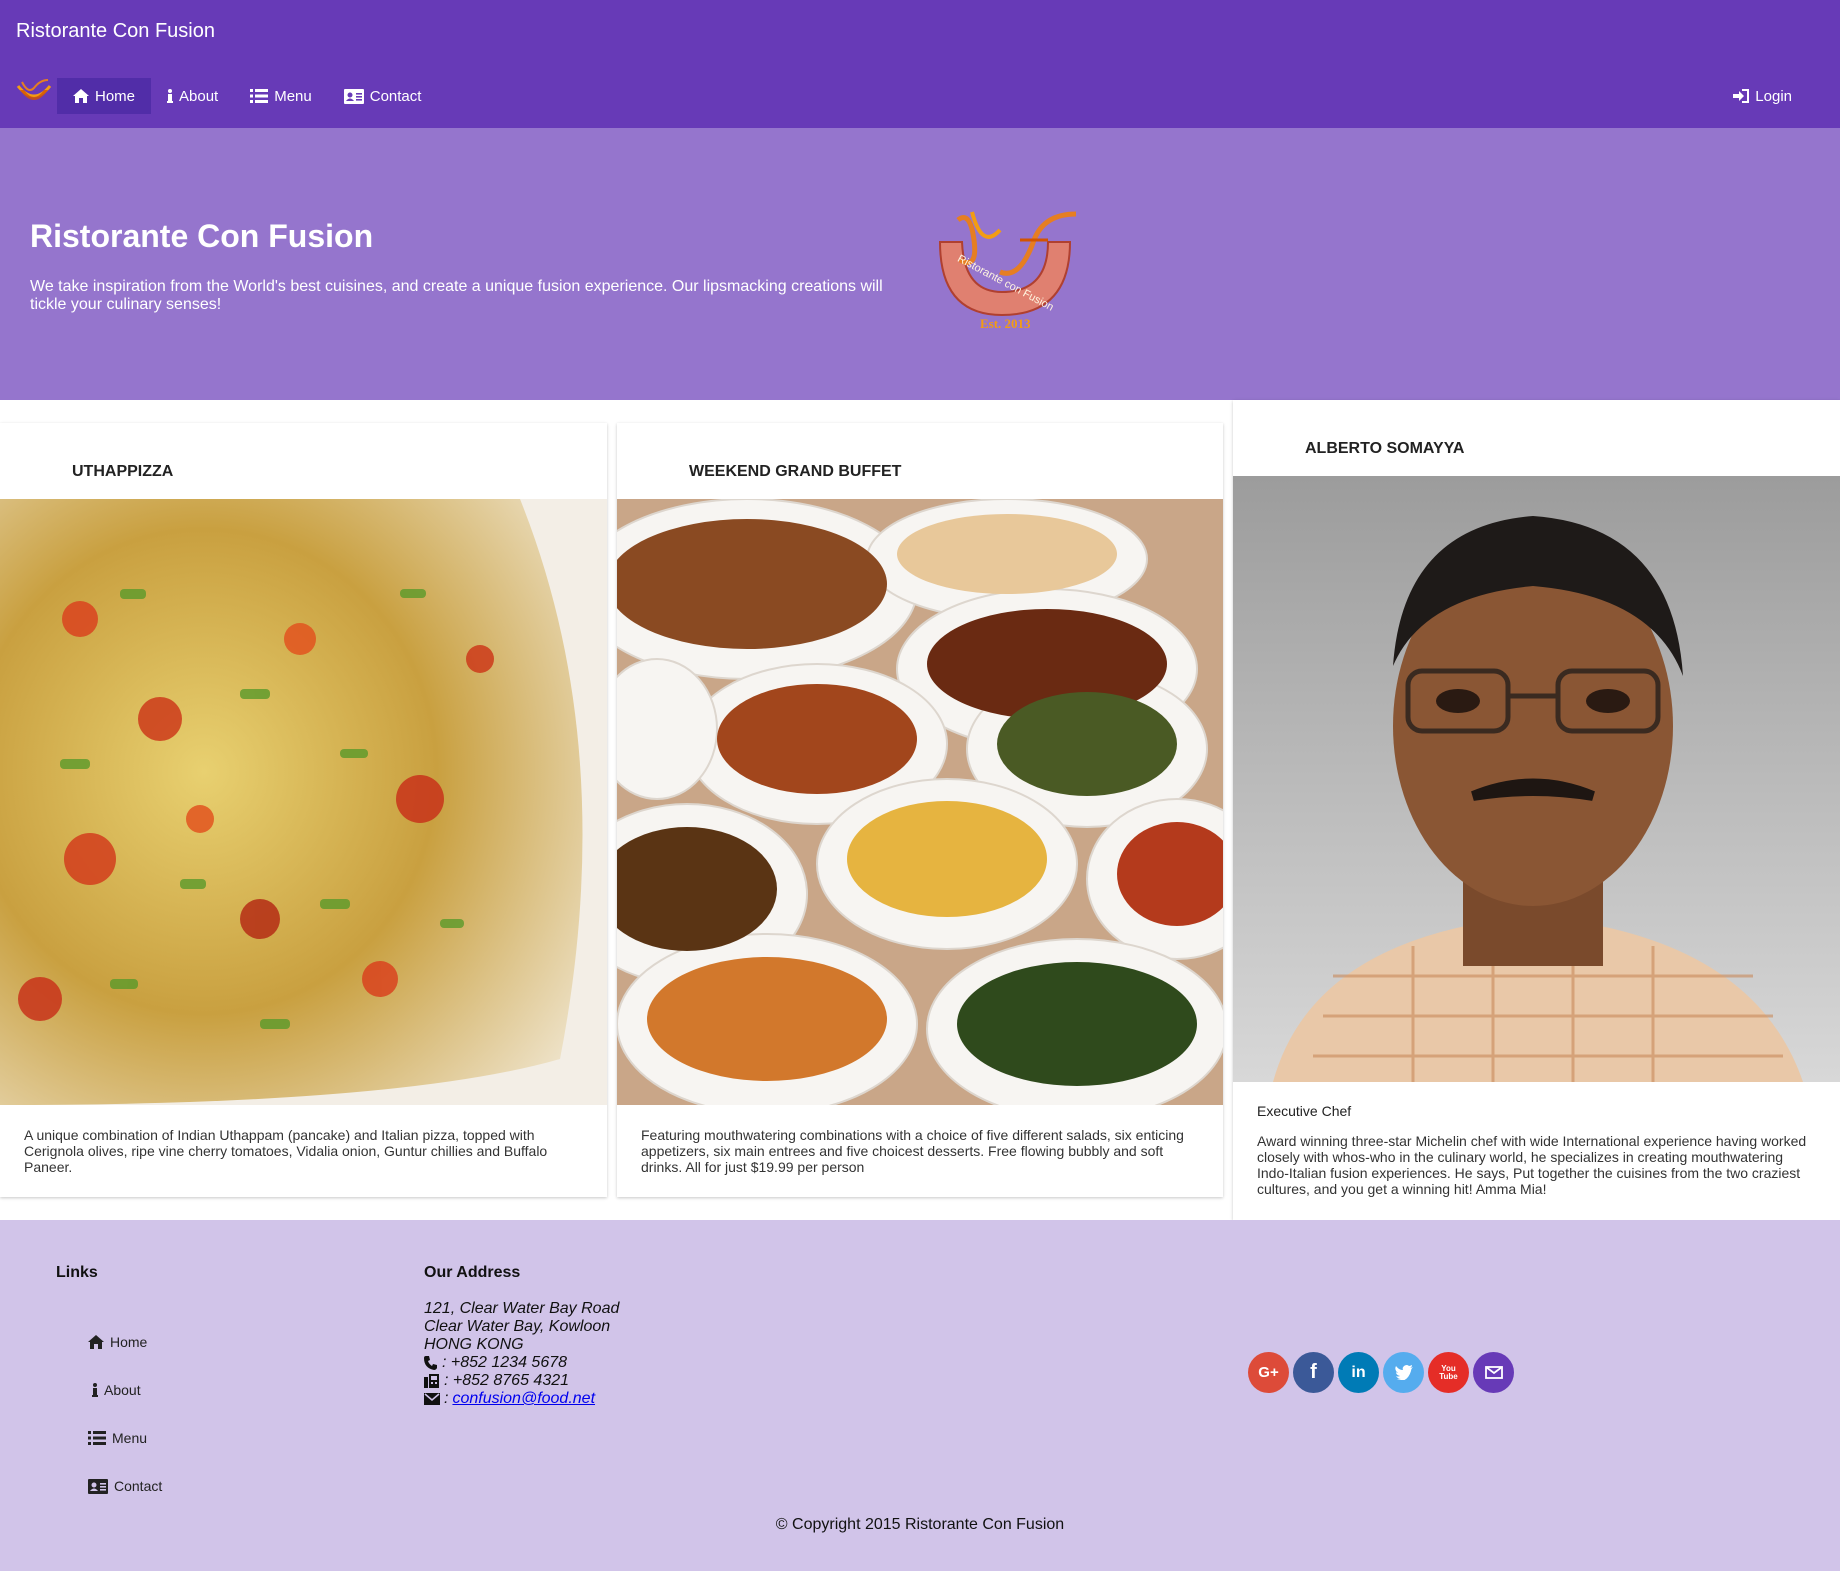 The image size is (1840, 1571). I want to click on sign-in-icon, so click(1741, 96).